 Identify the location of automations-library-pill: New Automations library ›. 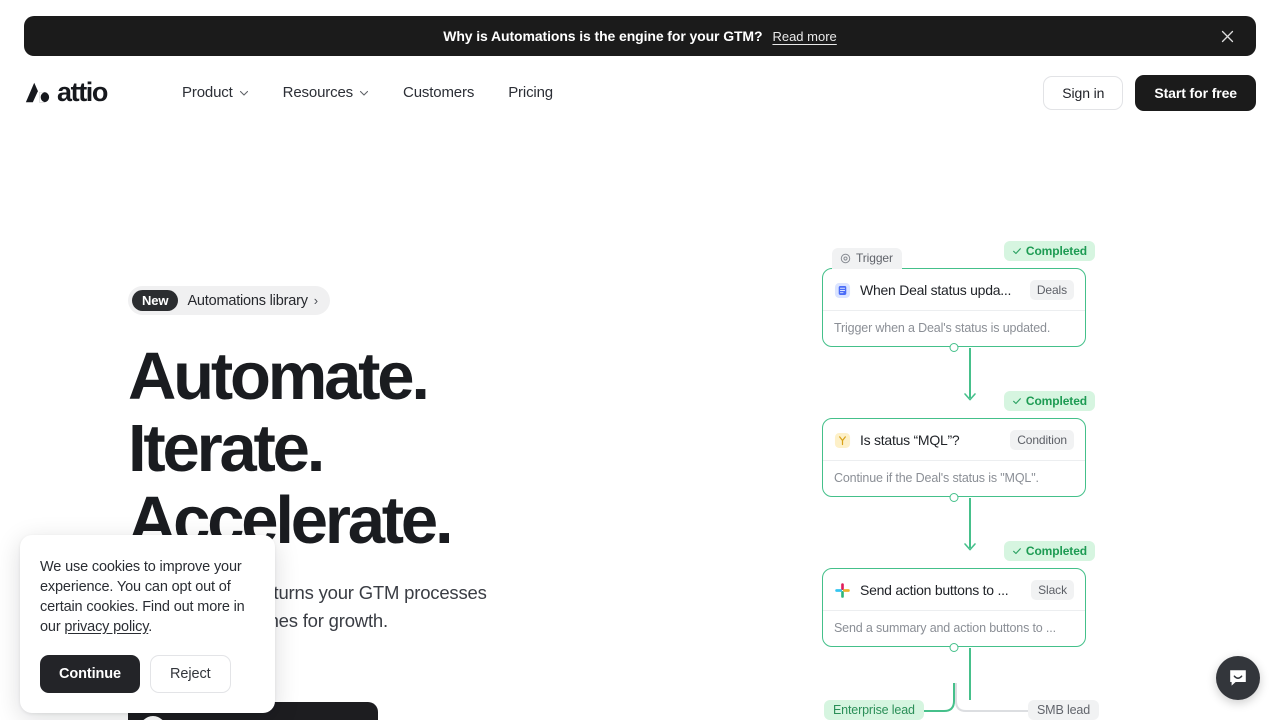
(229, 300).